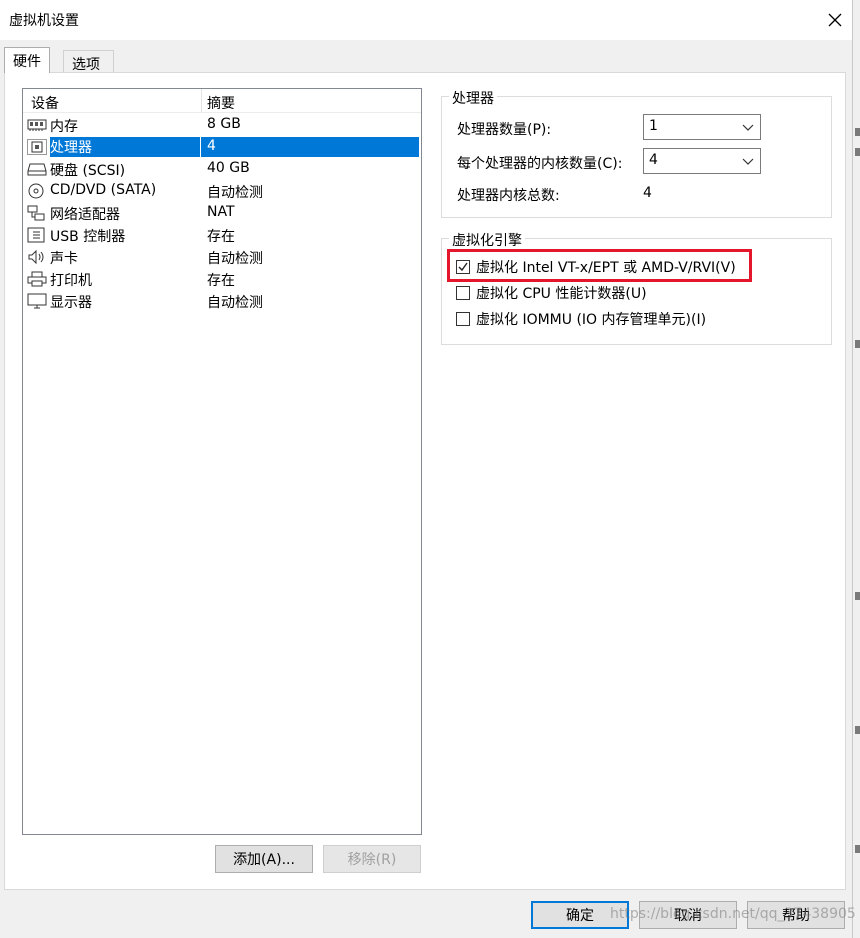 The height and width of the screenshot is (938, 860). What do you see at coordinates (88, 237) in the screenshot?
I see `device-name: USB 控制器` at bounding box center [88, 237].